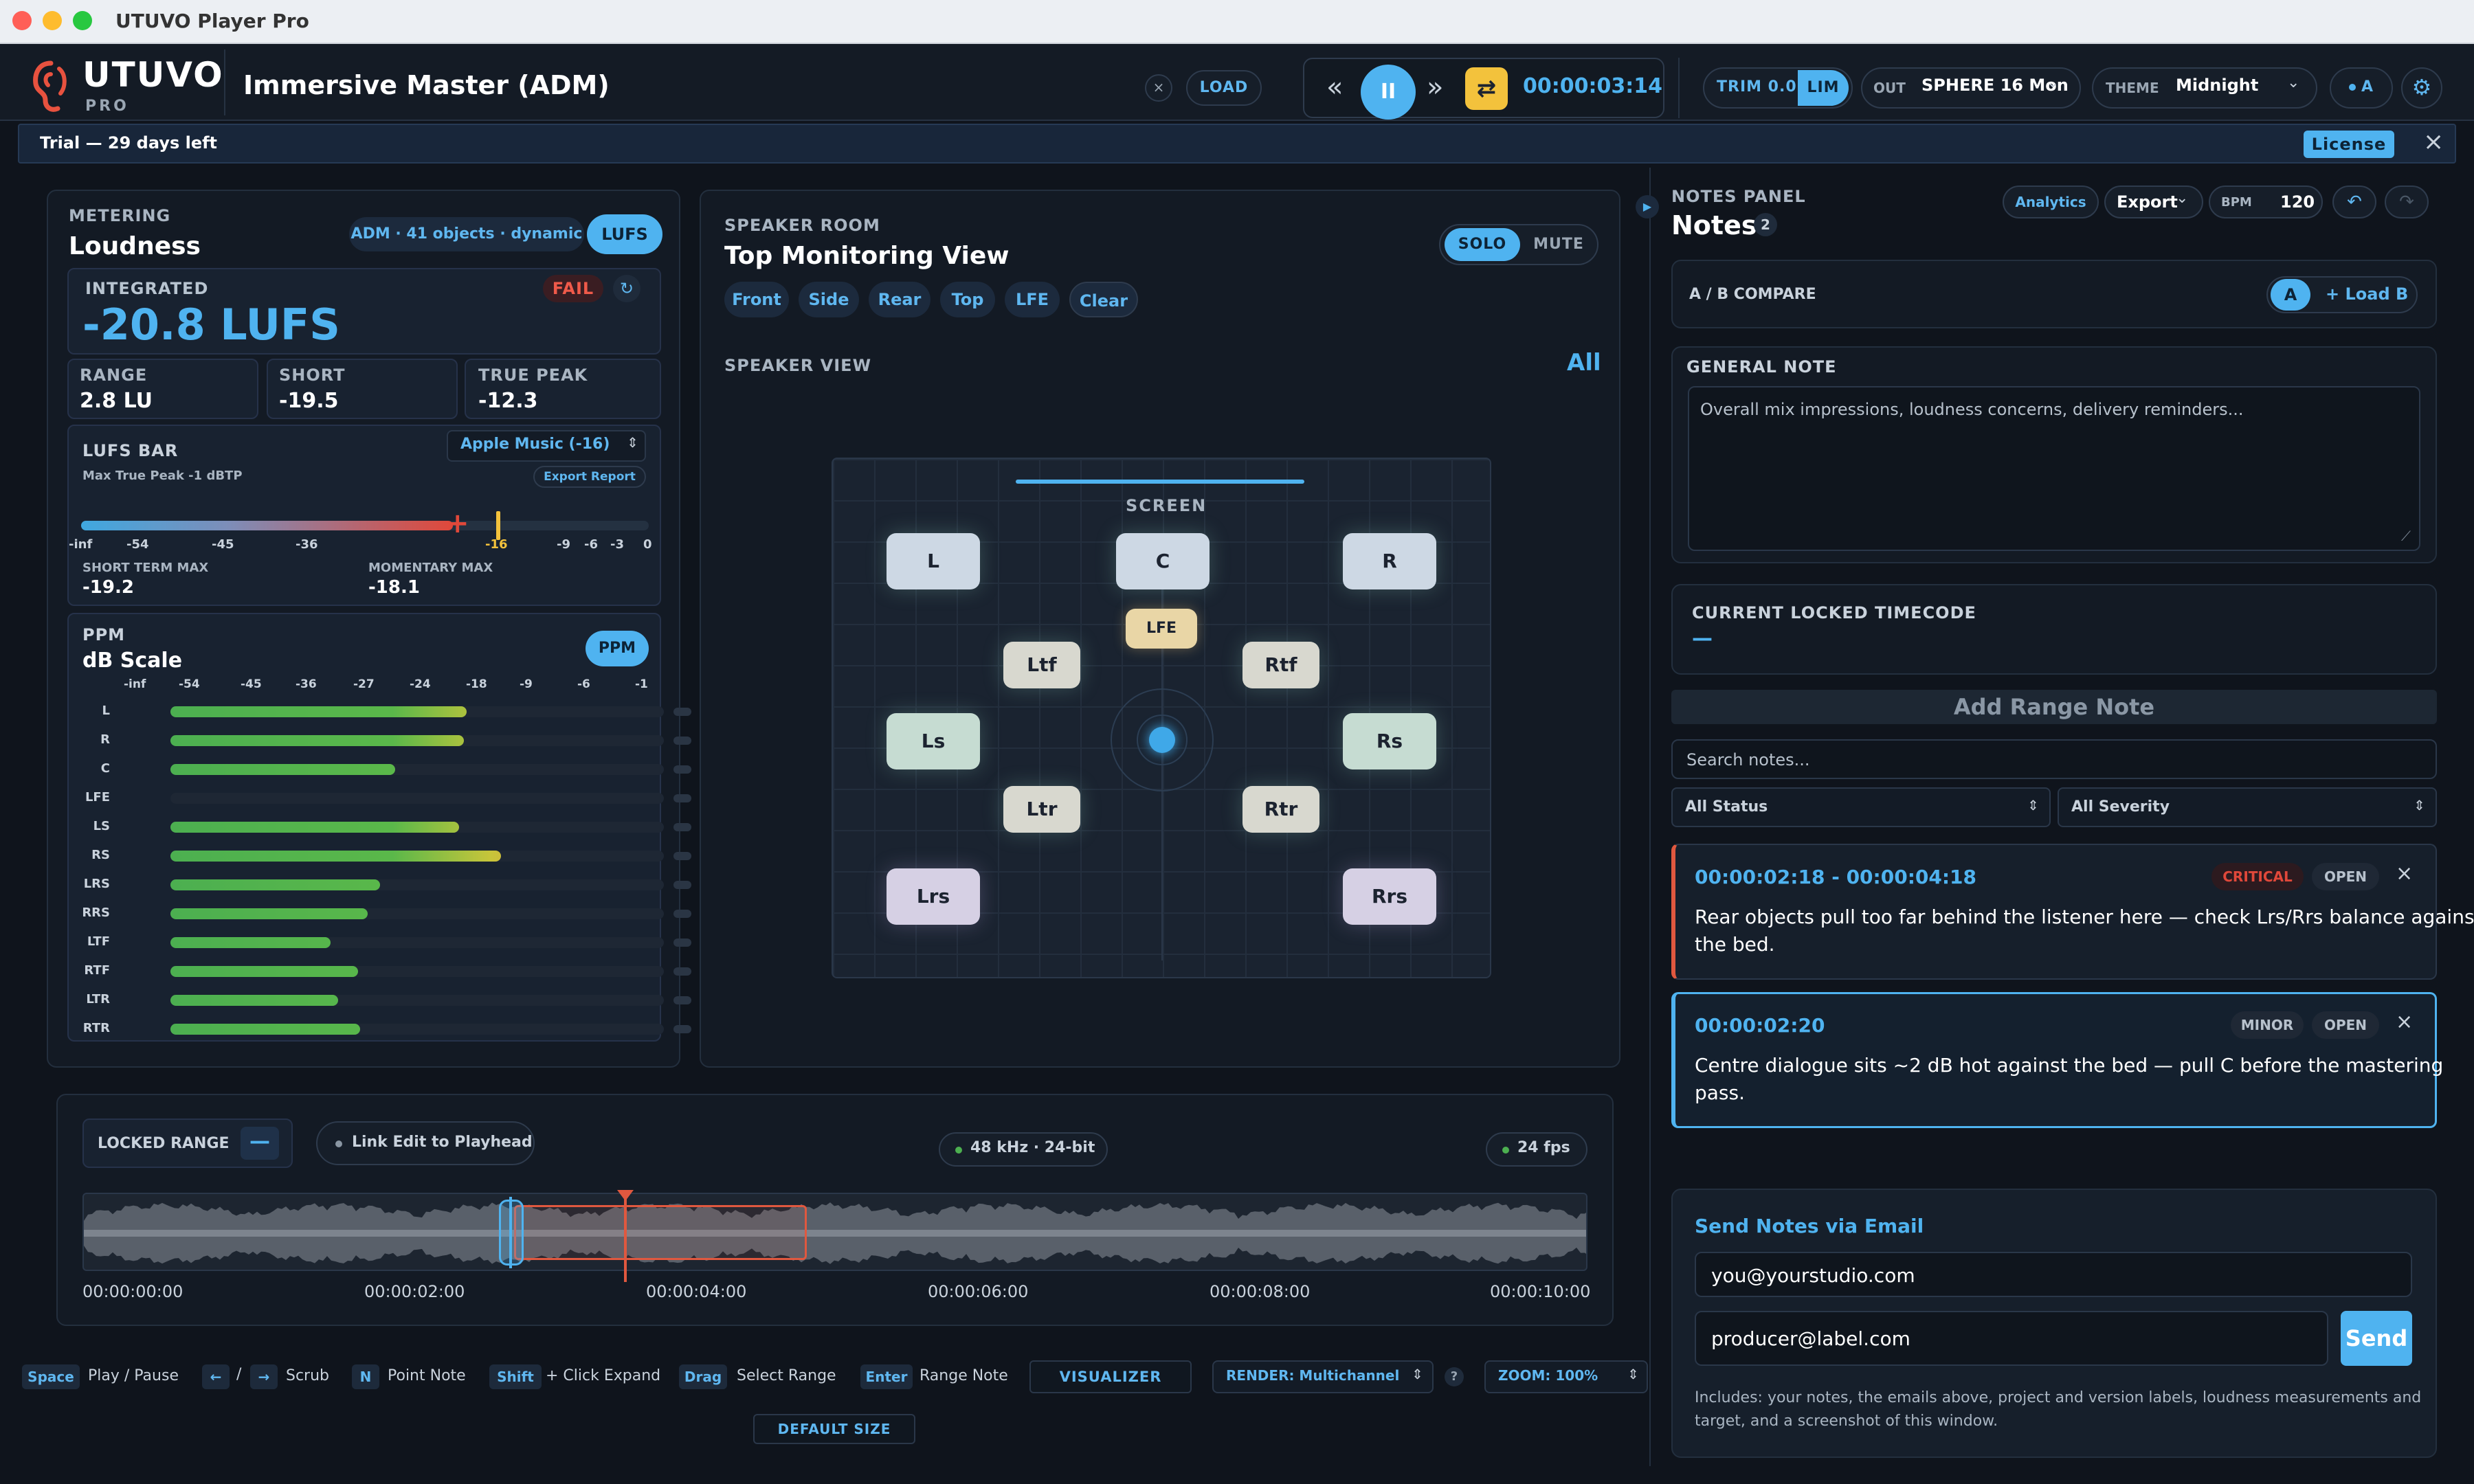  What do you see at coordinates (899, 299) in the screenshot?
I see `view-rear-button: Rear` at bounding box center [899, 299].